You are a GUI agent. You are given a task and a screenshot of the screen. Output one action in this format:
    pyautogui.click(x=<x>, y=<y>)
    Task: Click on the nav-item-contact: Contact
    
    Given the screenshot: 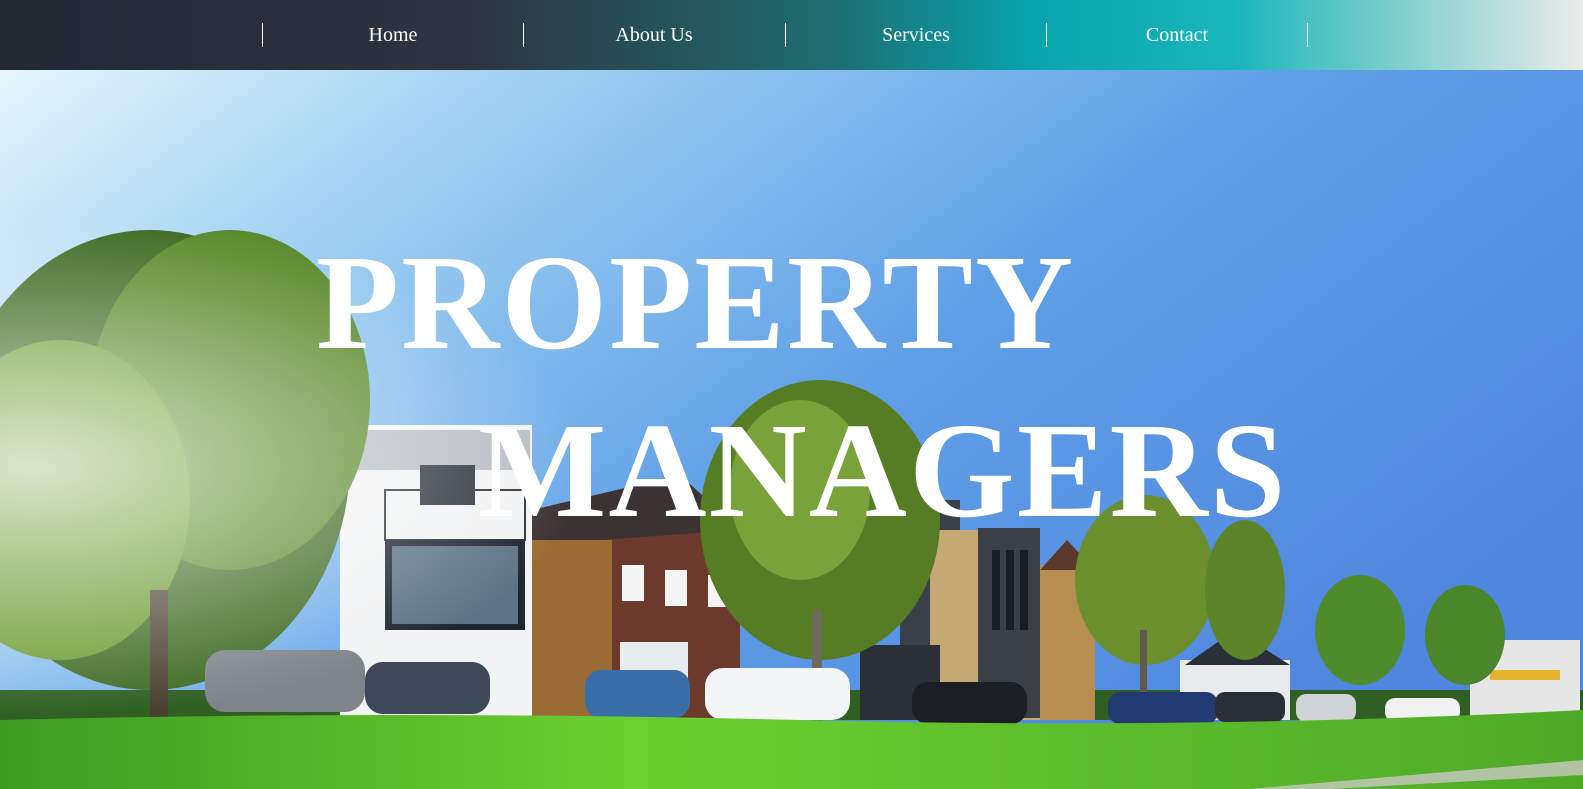 What is the action you would take?
    pyautogui.click(x=1177, y=35)
    